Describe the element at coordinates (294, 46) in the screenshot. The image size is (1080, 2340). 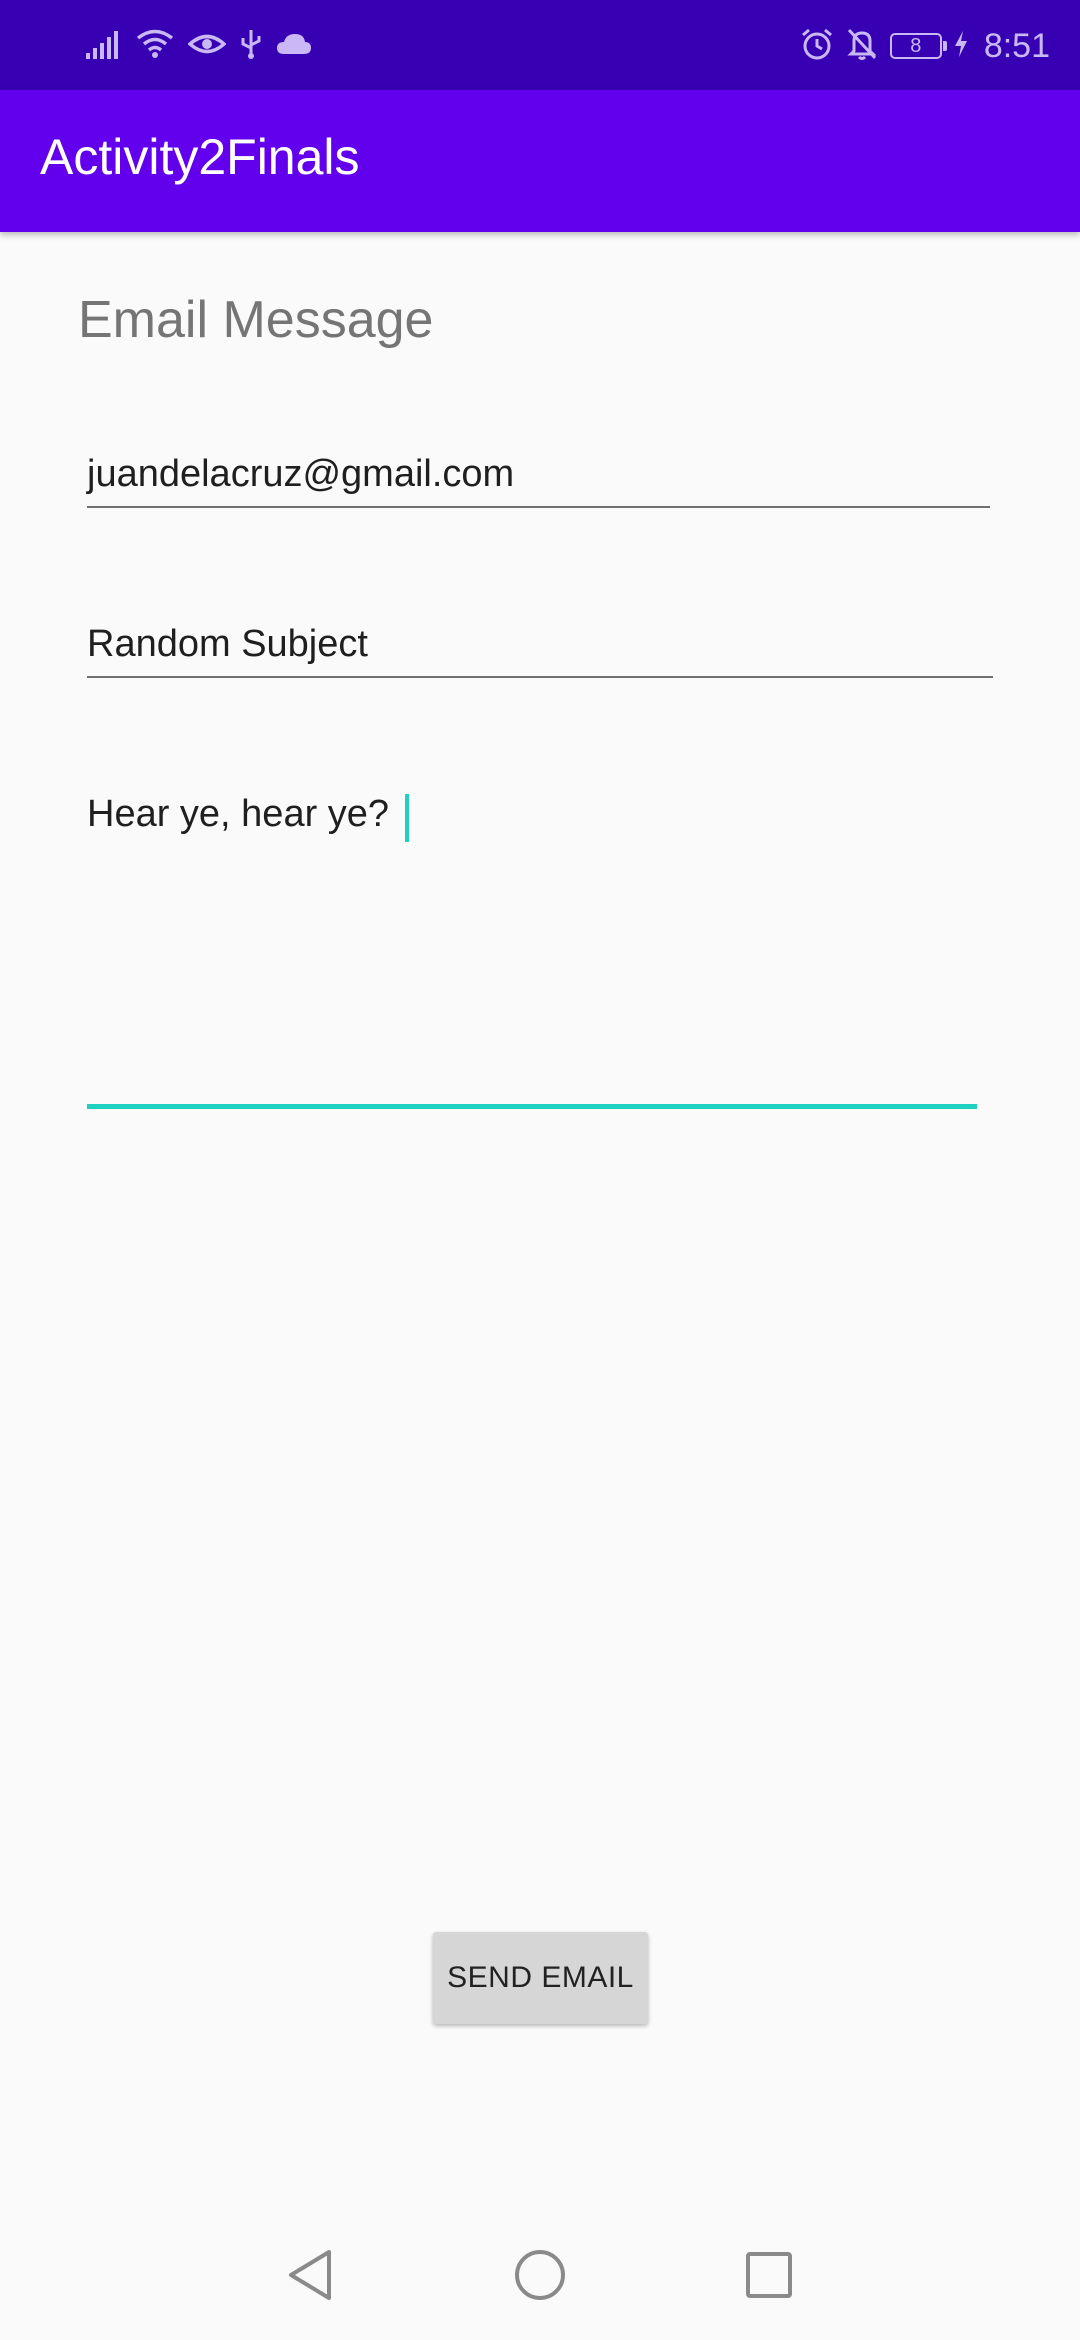
I see `cloud-icon` at that location.